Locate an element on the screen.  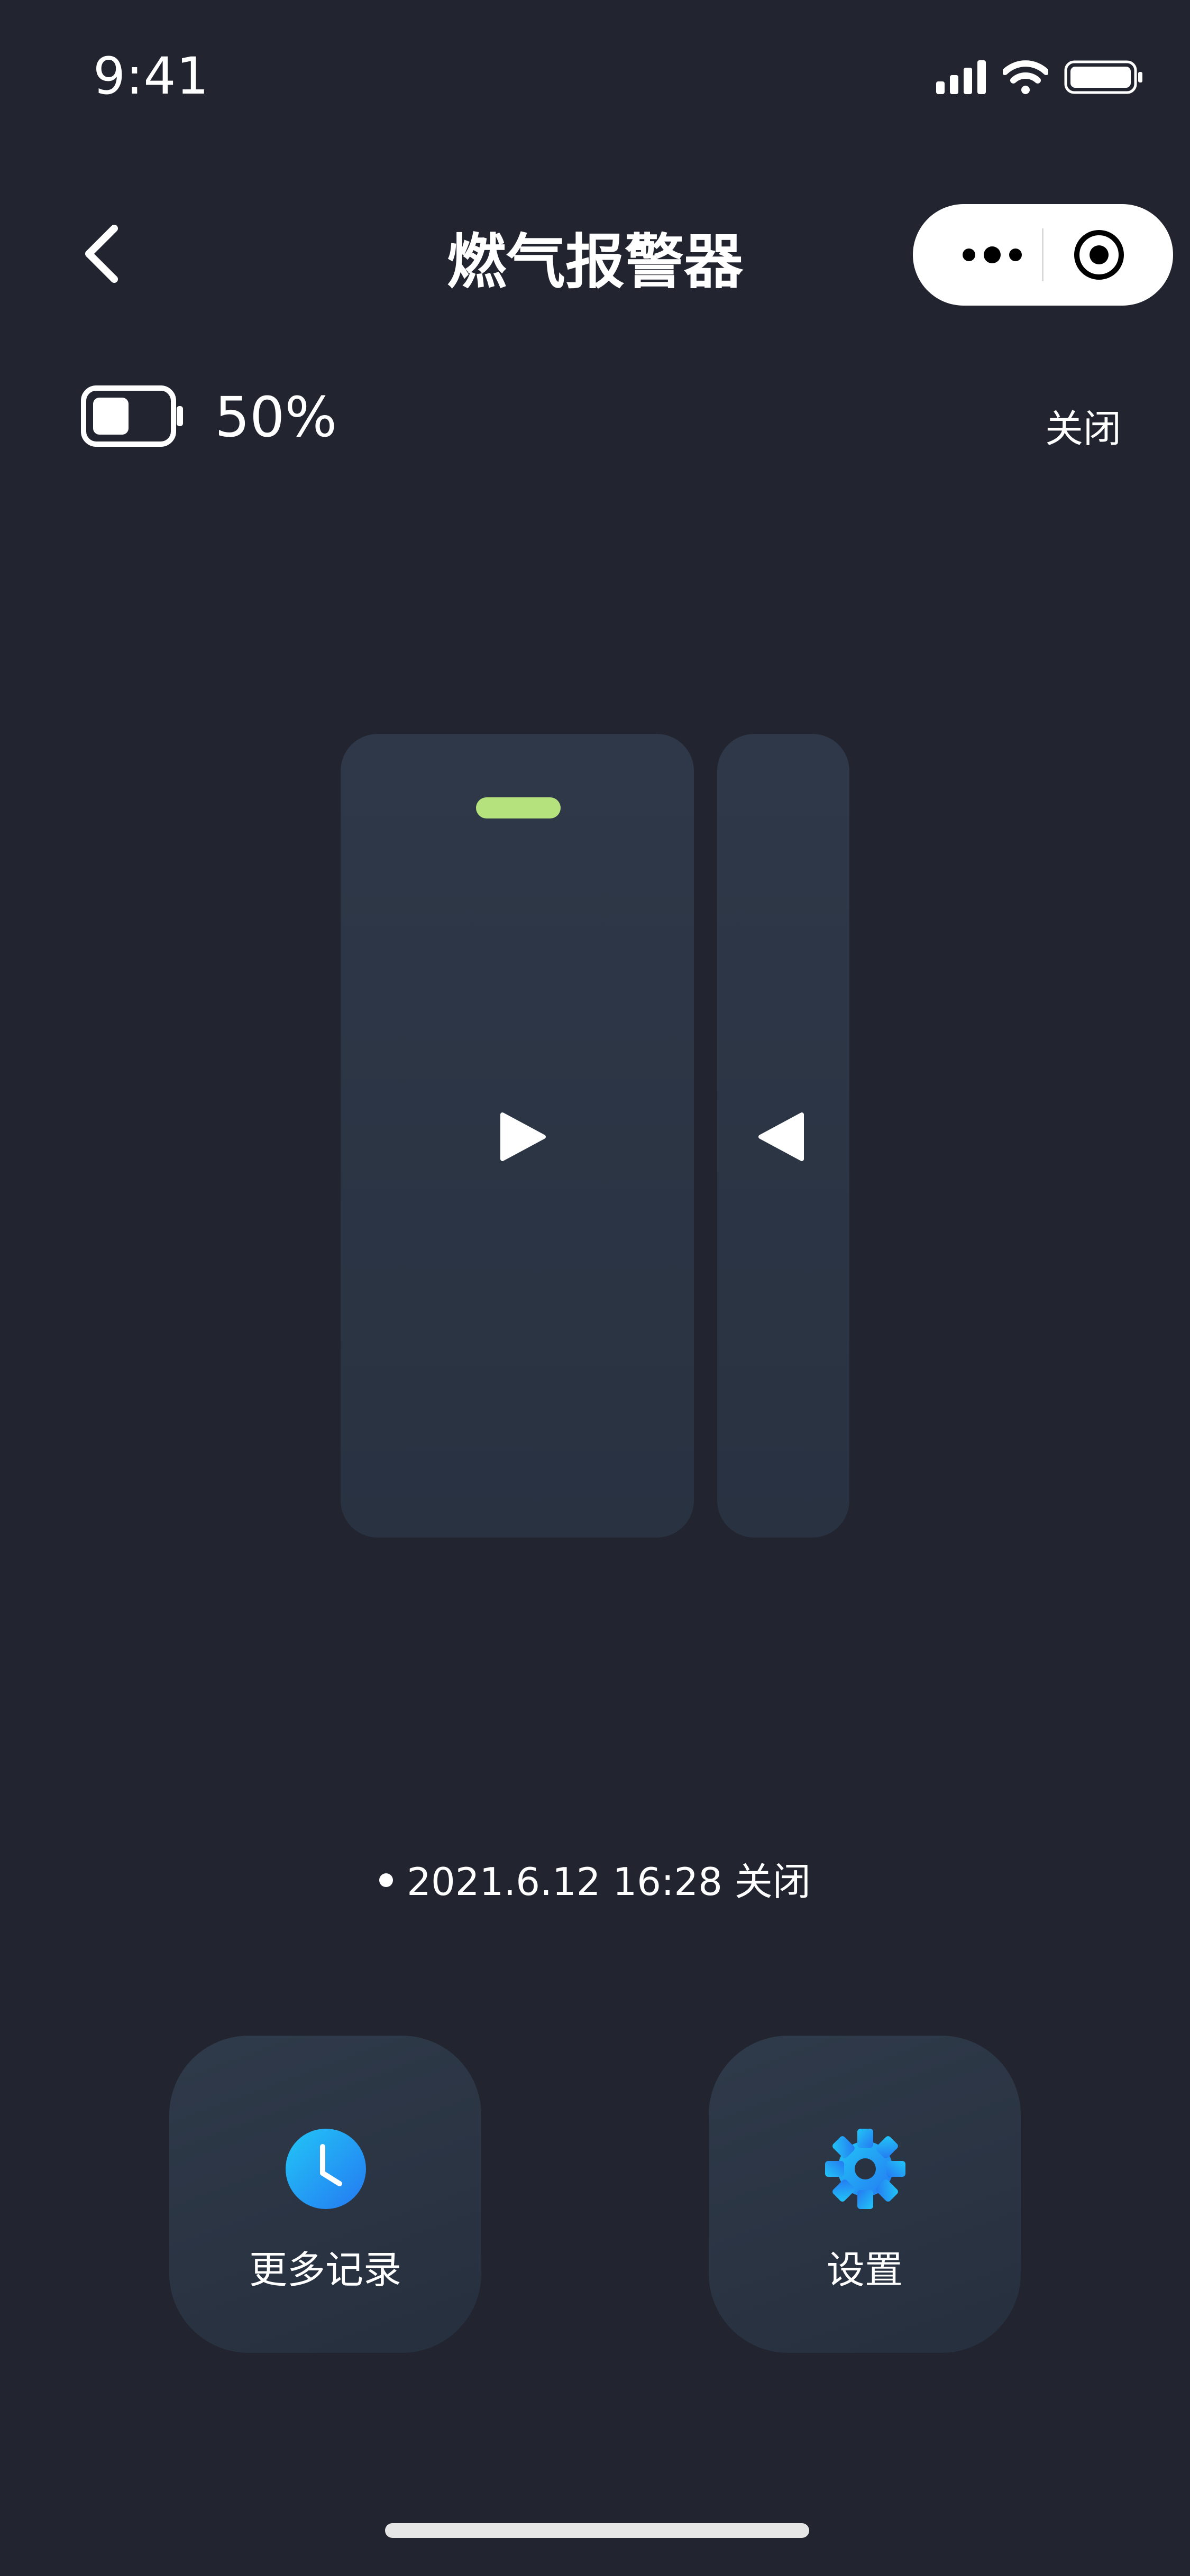
more-records-label: 更多记录 is located at coordinates (325, 2270).